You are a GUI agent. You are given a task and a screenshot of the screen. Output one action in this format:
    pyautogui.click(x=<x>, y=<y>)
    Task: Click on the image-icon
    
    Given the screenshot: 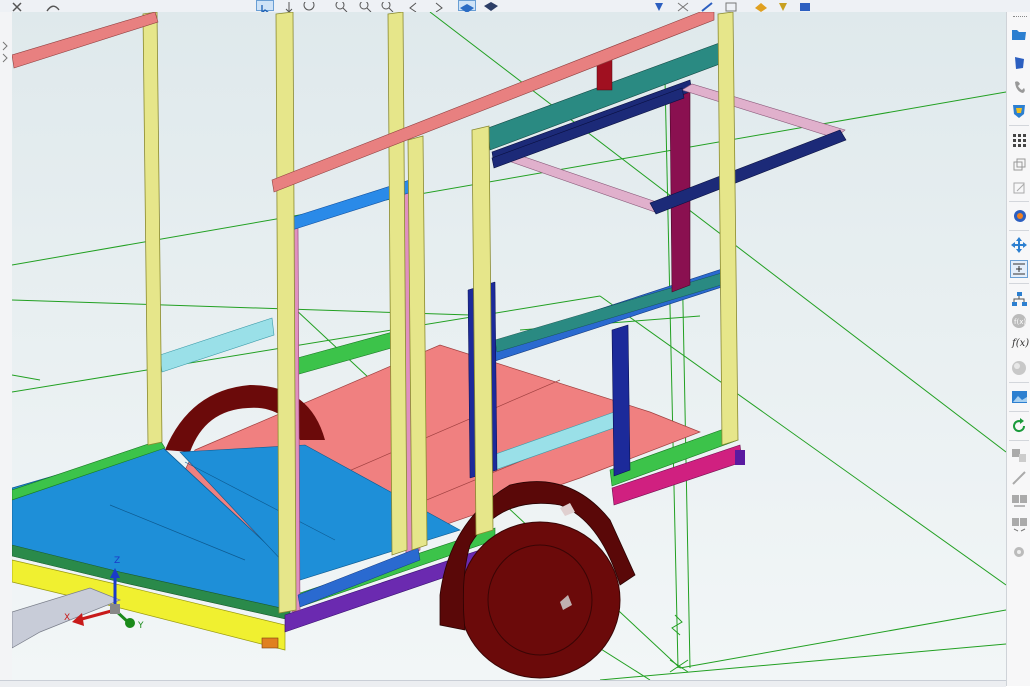 What is the action you would take?
    pyautogui.click(x=1019, y=397)
    